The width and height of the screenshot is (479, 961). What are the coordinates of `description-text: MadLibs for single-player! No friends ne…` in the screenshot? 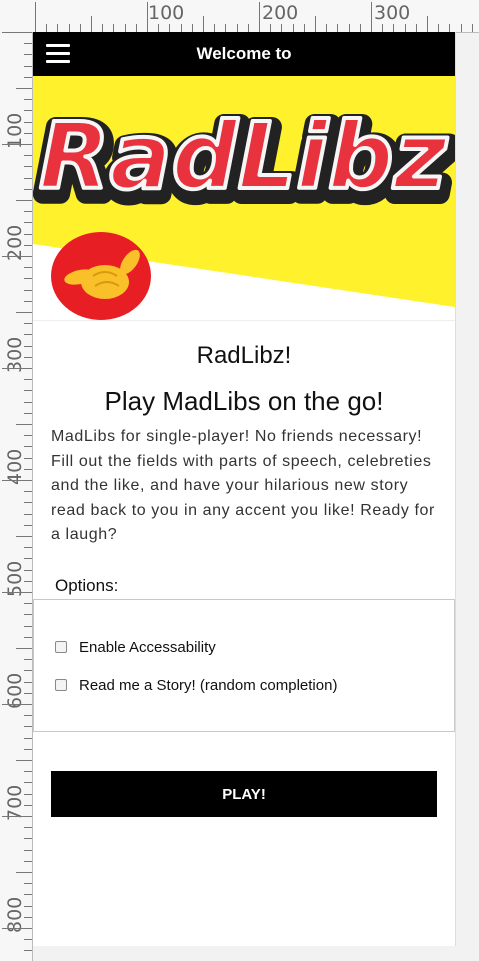 It's located at (243, 485).